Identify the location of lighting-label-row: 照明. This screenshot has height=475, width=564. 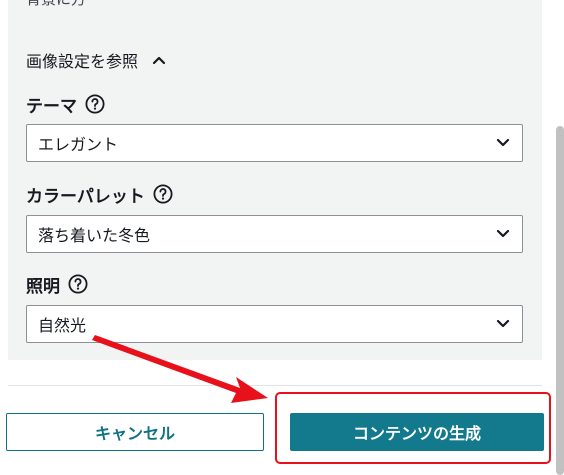
(57, 284).